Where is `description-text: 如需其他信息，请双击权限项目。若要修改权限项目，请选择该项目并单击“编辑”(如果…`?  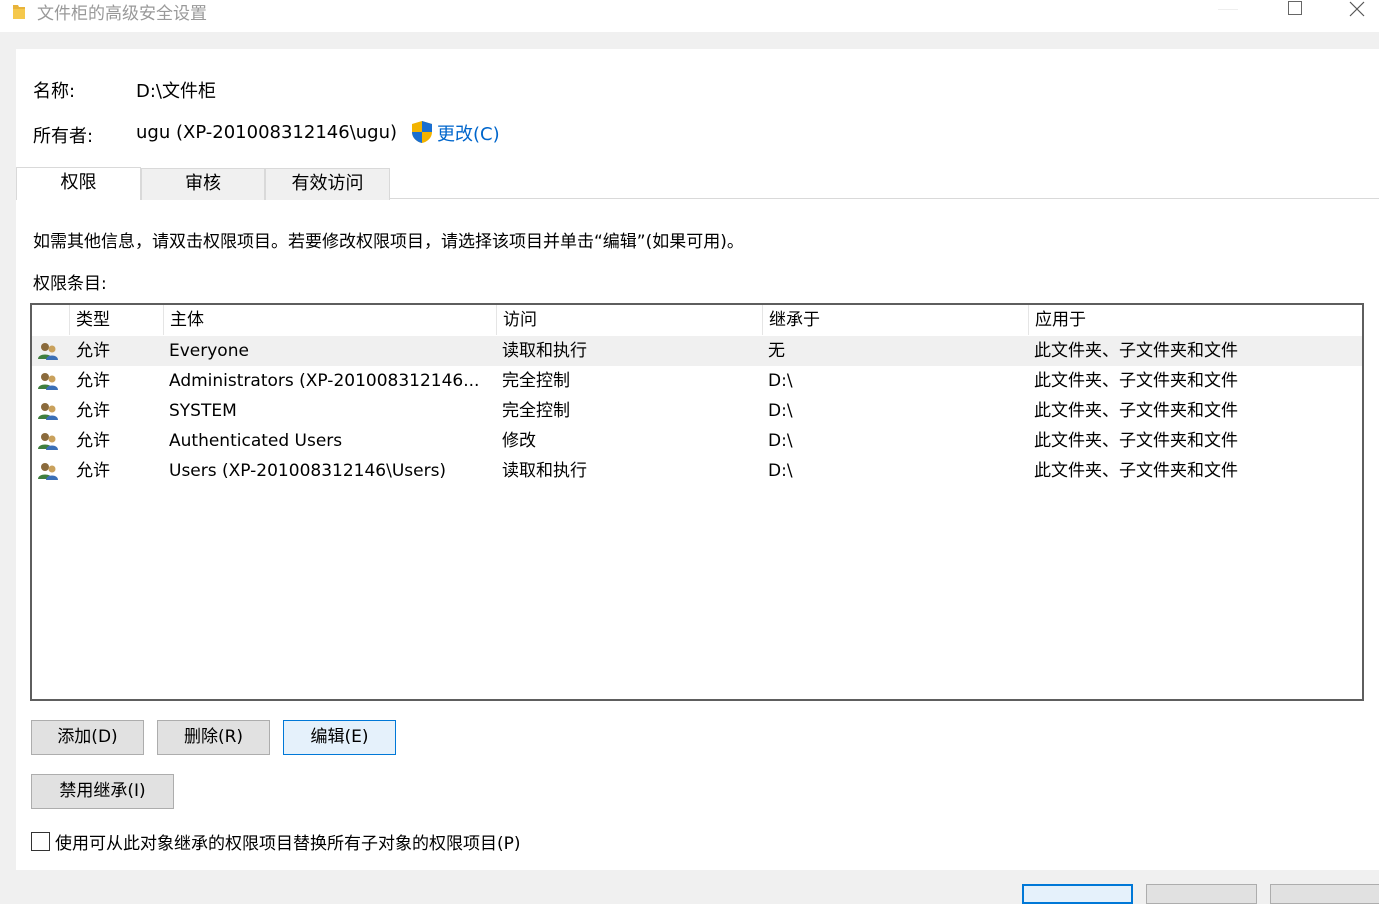 description-text: 如需其他信息，请双击权限项目。若要修改权限项目，请选择该项目并单击“编辑”(如果… is located at coordinates (388, 242).